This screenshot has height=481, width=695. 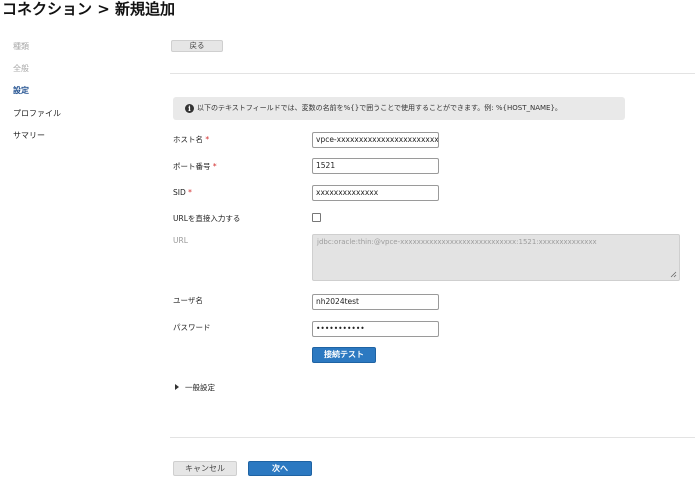 What do you see at coordinates (21, 90) in the screenshot?
I see `sidebar-item-settings: 設定` at bounding box center [21, 90].